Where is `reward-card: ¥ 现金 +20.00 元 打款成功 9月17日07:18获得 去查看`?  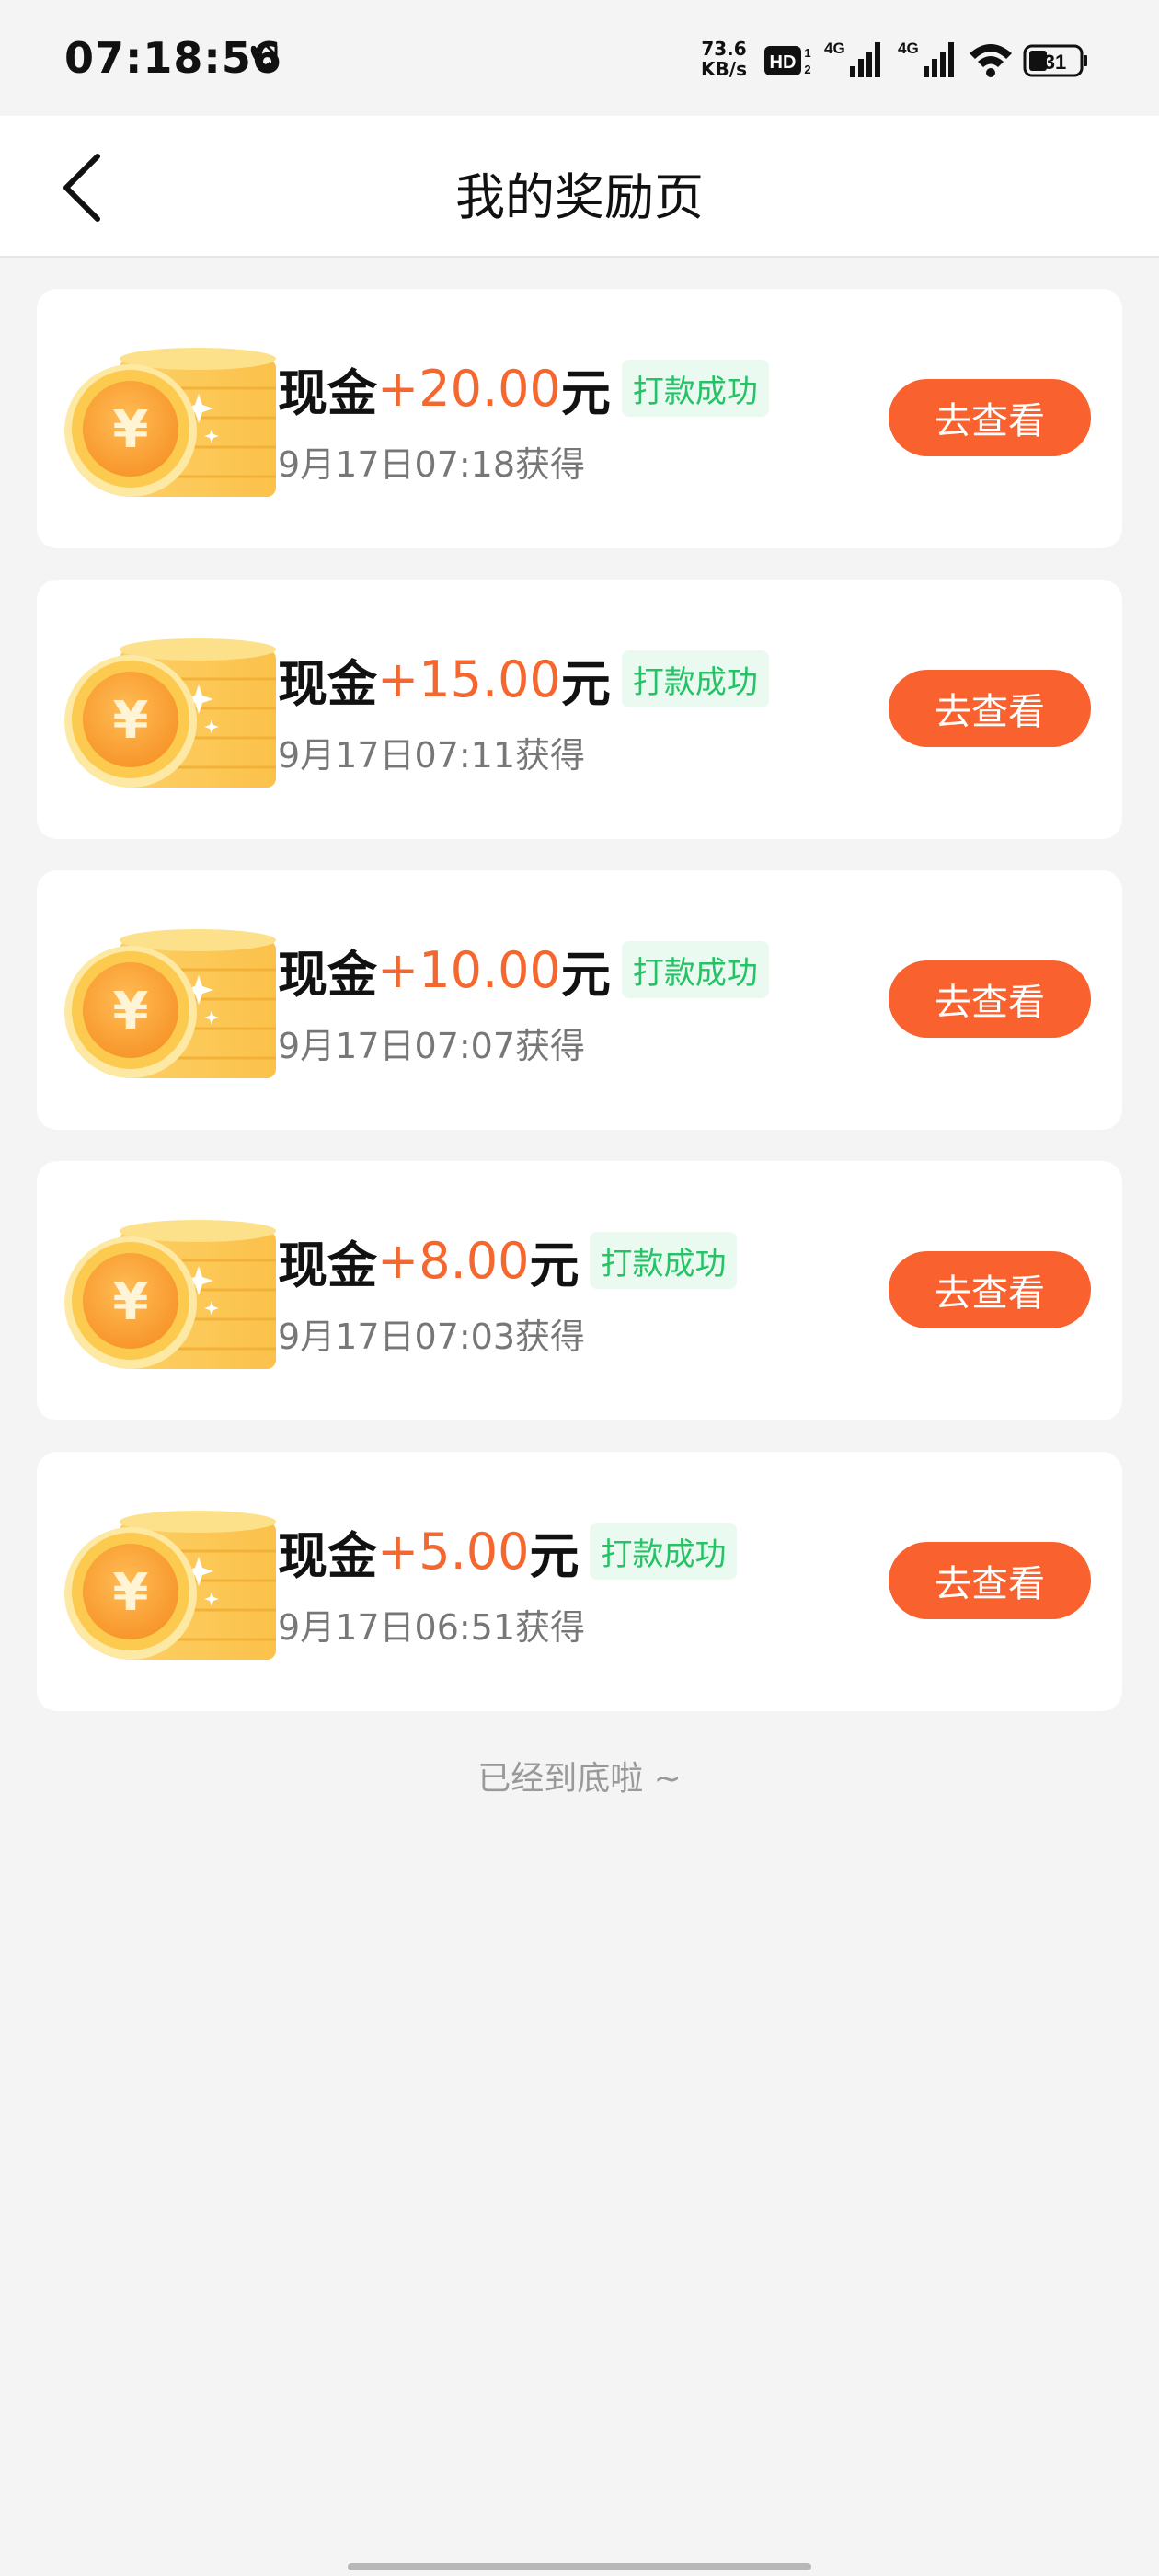
reward-card: ¥ 现金 +20.00 元 打款成功 9月17日07:18获得 去查看 is located at coordinates (579, 418).